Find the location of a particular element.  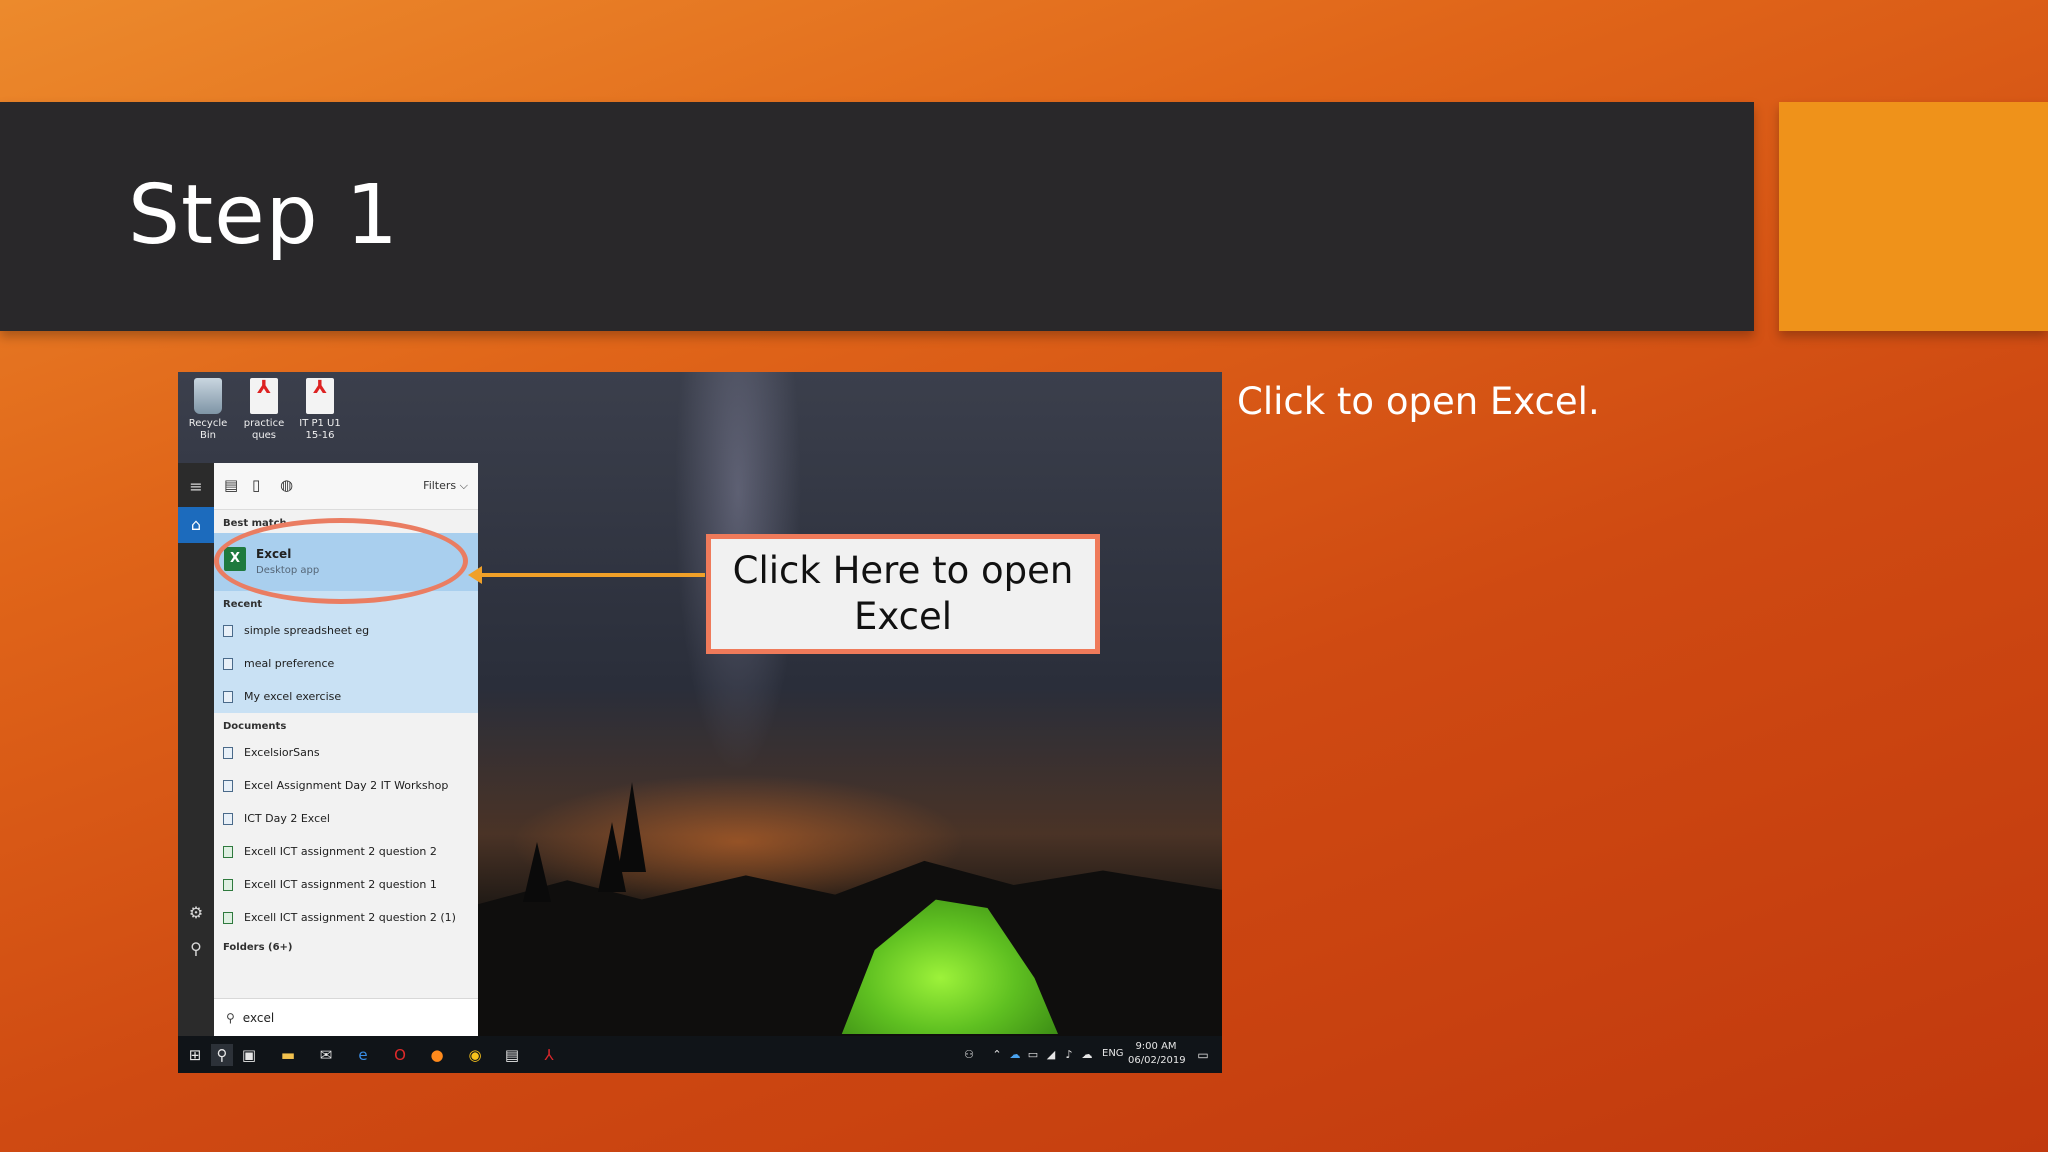

start-menu-rail: ≡ ⌂ ⚙ ⚲ is located at coordinates (196, 749).